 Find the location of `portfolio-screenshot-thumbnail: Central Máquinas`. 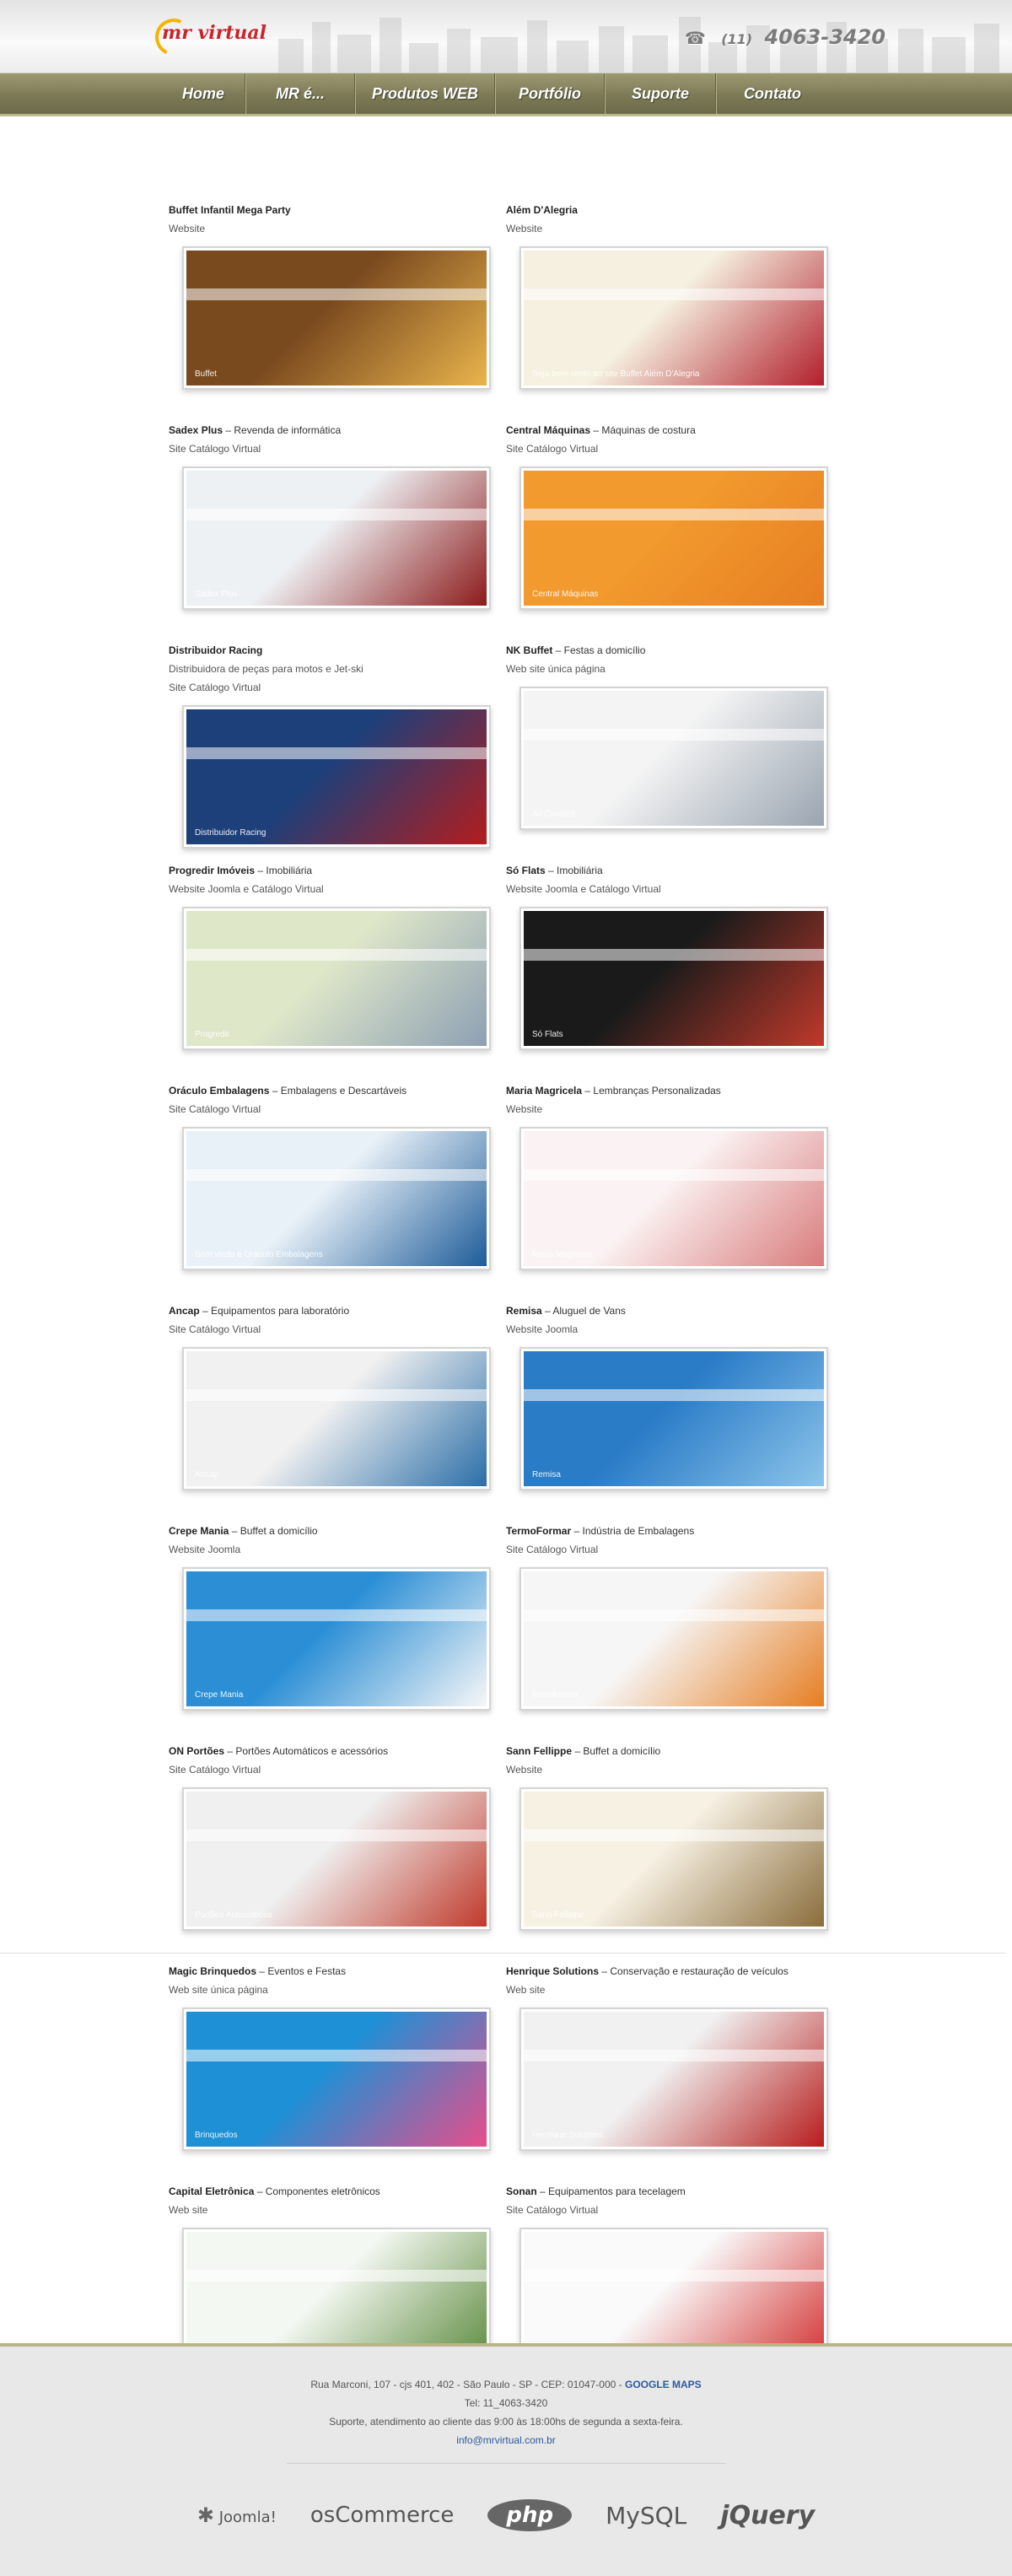

portfolio-screenshot-thumbnail: Central Máquinas is located at coordinates (674, 538).